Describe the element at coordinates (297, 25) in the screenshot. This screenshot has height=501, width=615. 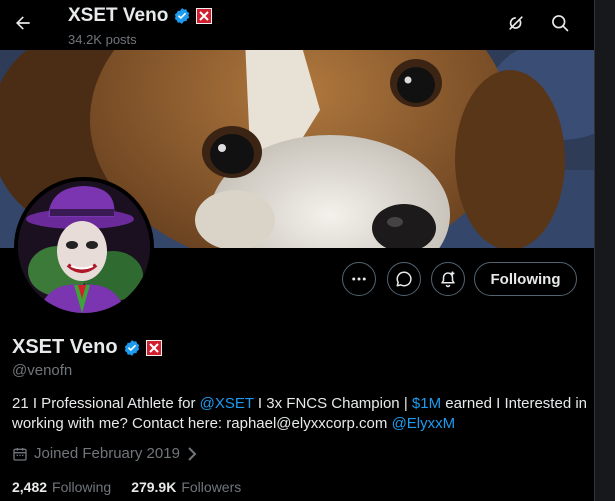
I see `profile-header: XSET Veno 34.2K posts` at that location.